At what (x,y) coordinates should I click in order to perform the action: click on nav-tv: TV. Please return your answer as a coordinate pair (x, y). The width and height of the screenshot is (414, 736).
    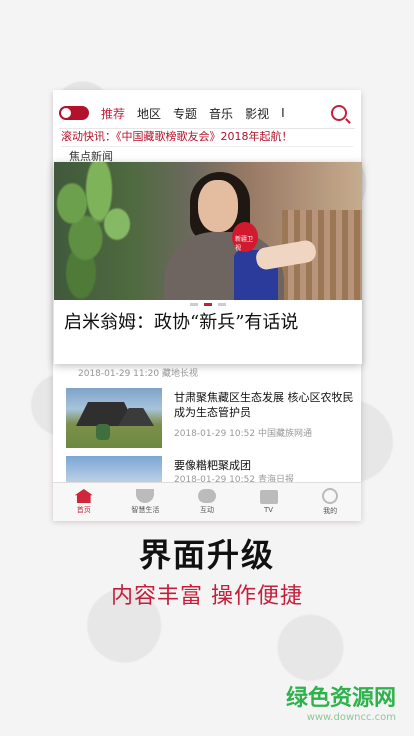
    Looking at the image, I should click on (269, 502).